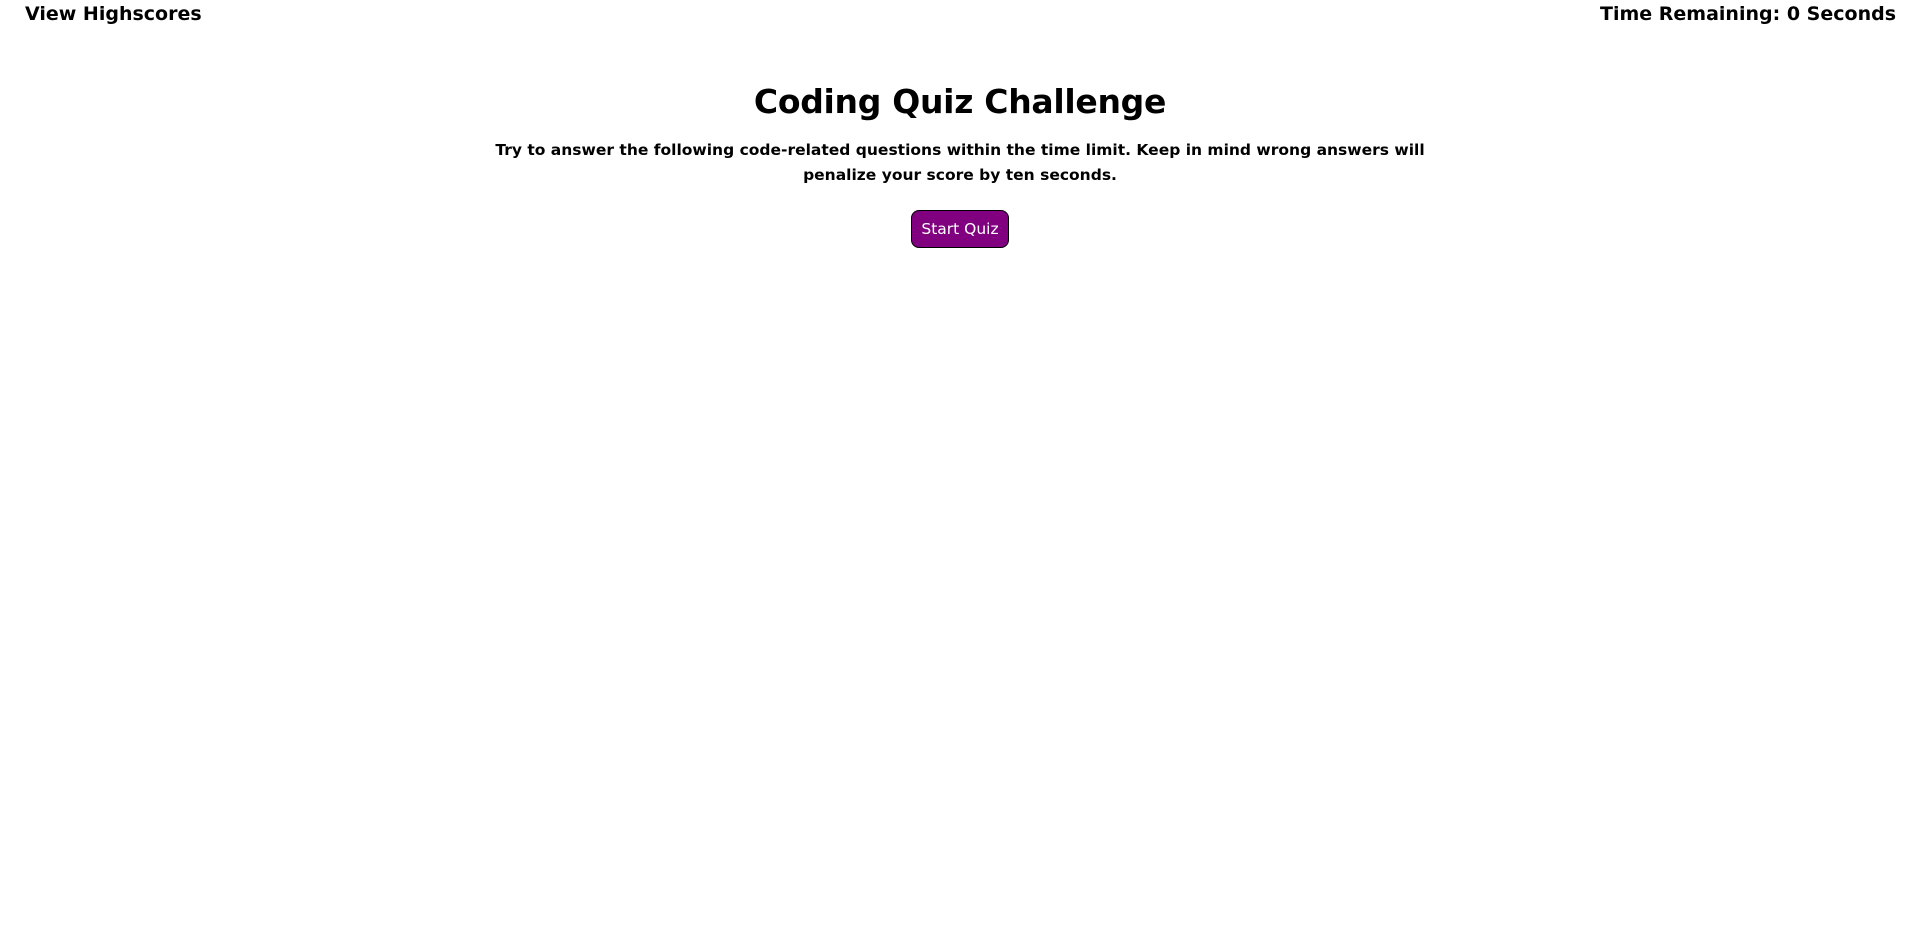 The width and height of the screenshot is (1920, 929). Describe the element at coordinates (113, 14) in the screenshot. I see `view-highscores-link: View Highscores` at that location.